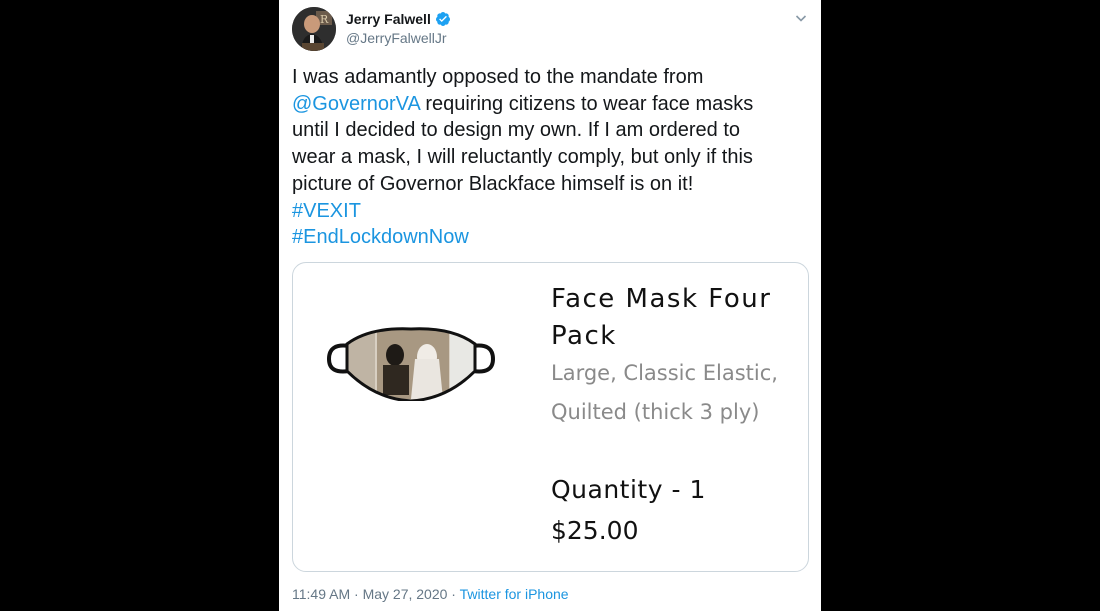 Image resolution: width=1100 pixels, height=611 pixels. Describe the element at coordinates (586, 103) in the screenshot. I see `tweet-line-text: requiring citizens to wear face masks` at that location.